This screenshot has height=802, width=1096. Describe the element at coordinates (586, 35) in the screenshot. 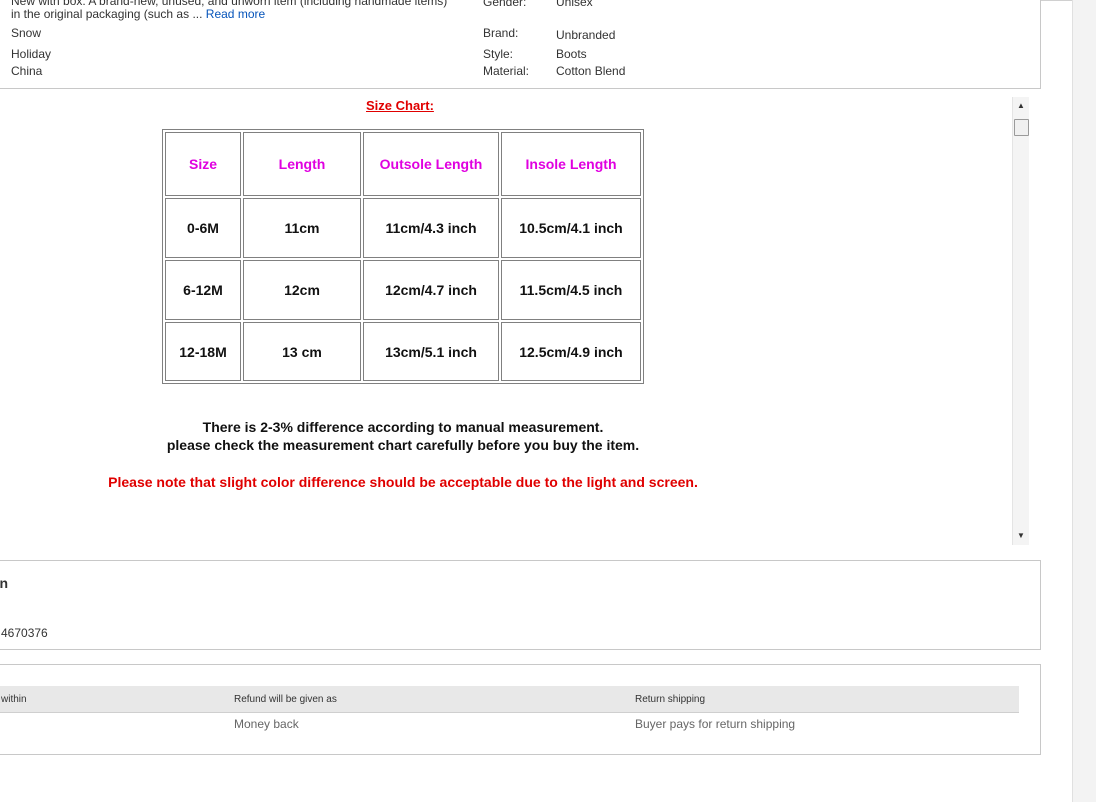

I see `brand-value: Unbranded` at that location.